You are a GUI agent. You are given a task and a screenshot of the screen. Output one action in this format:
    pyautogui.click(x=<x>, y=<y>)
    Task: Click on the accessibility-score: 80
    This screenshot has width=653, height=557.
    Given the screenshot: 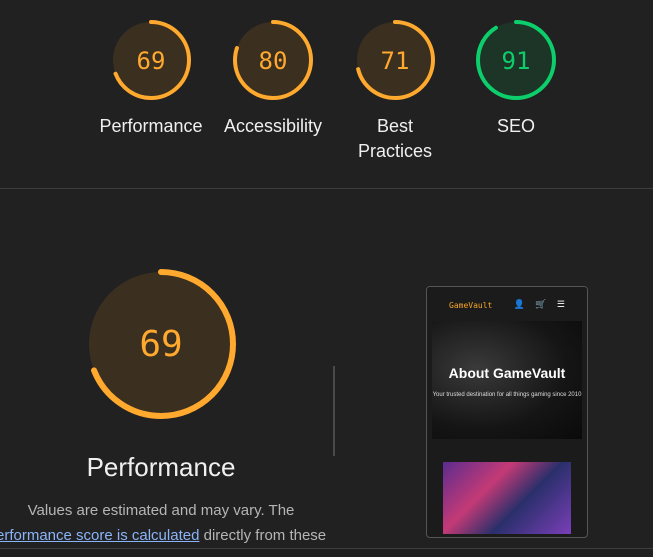 What is the action you would take?
    pyautogui.click(x=273, y=61)
    